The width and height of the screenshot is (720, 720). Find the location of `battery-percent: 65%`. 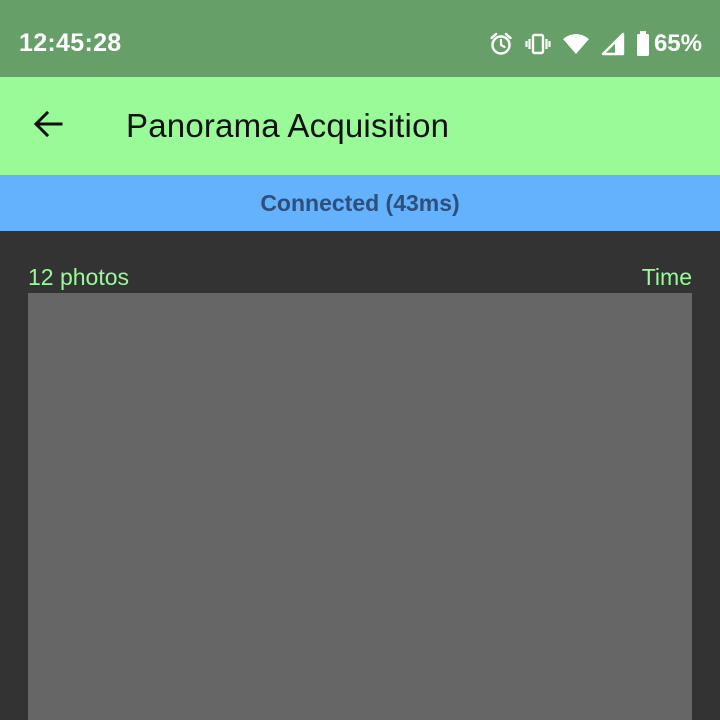

battery-percent: 65% is located at coordinates (677, 43).